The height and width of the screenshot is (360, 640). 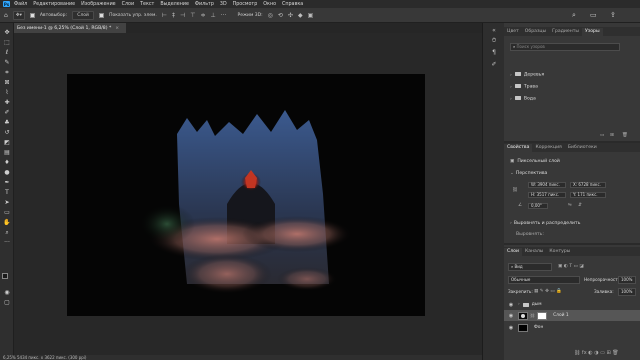 I want to click on pattern-search-input: ⌕ Поиск узоров, so click(x=565, y=47).